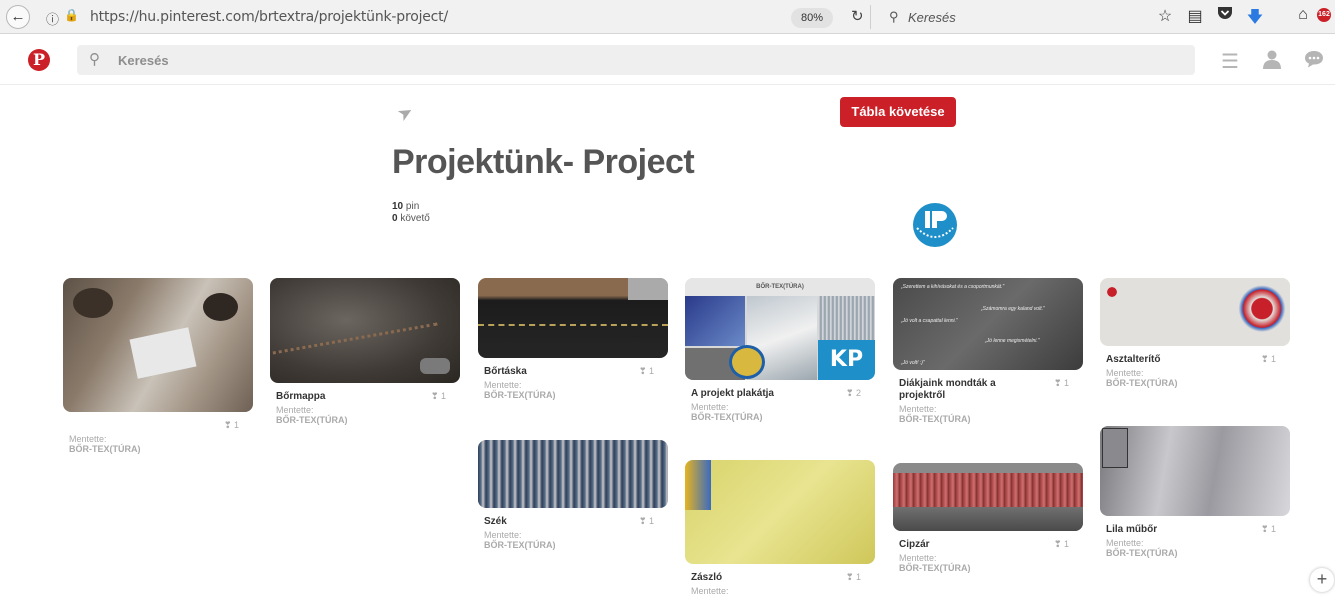  What do you see at coordinates (411, 219) in the screenshot?
I see `followers-stat: 0 követő` at bounding box center [411, 219].